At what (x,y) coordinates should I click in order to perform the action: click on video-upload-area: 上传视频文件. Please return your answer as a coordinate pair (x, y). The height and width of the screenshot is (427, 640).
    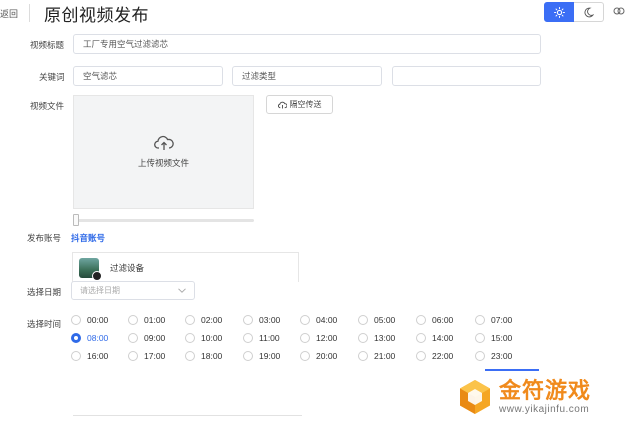
    Looking at the image, I should click on (163, 152).